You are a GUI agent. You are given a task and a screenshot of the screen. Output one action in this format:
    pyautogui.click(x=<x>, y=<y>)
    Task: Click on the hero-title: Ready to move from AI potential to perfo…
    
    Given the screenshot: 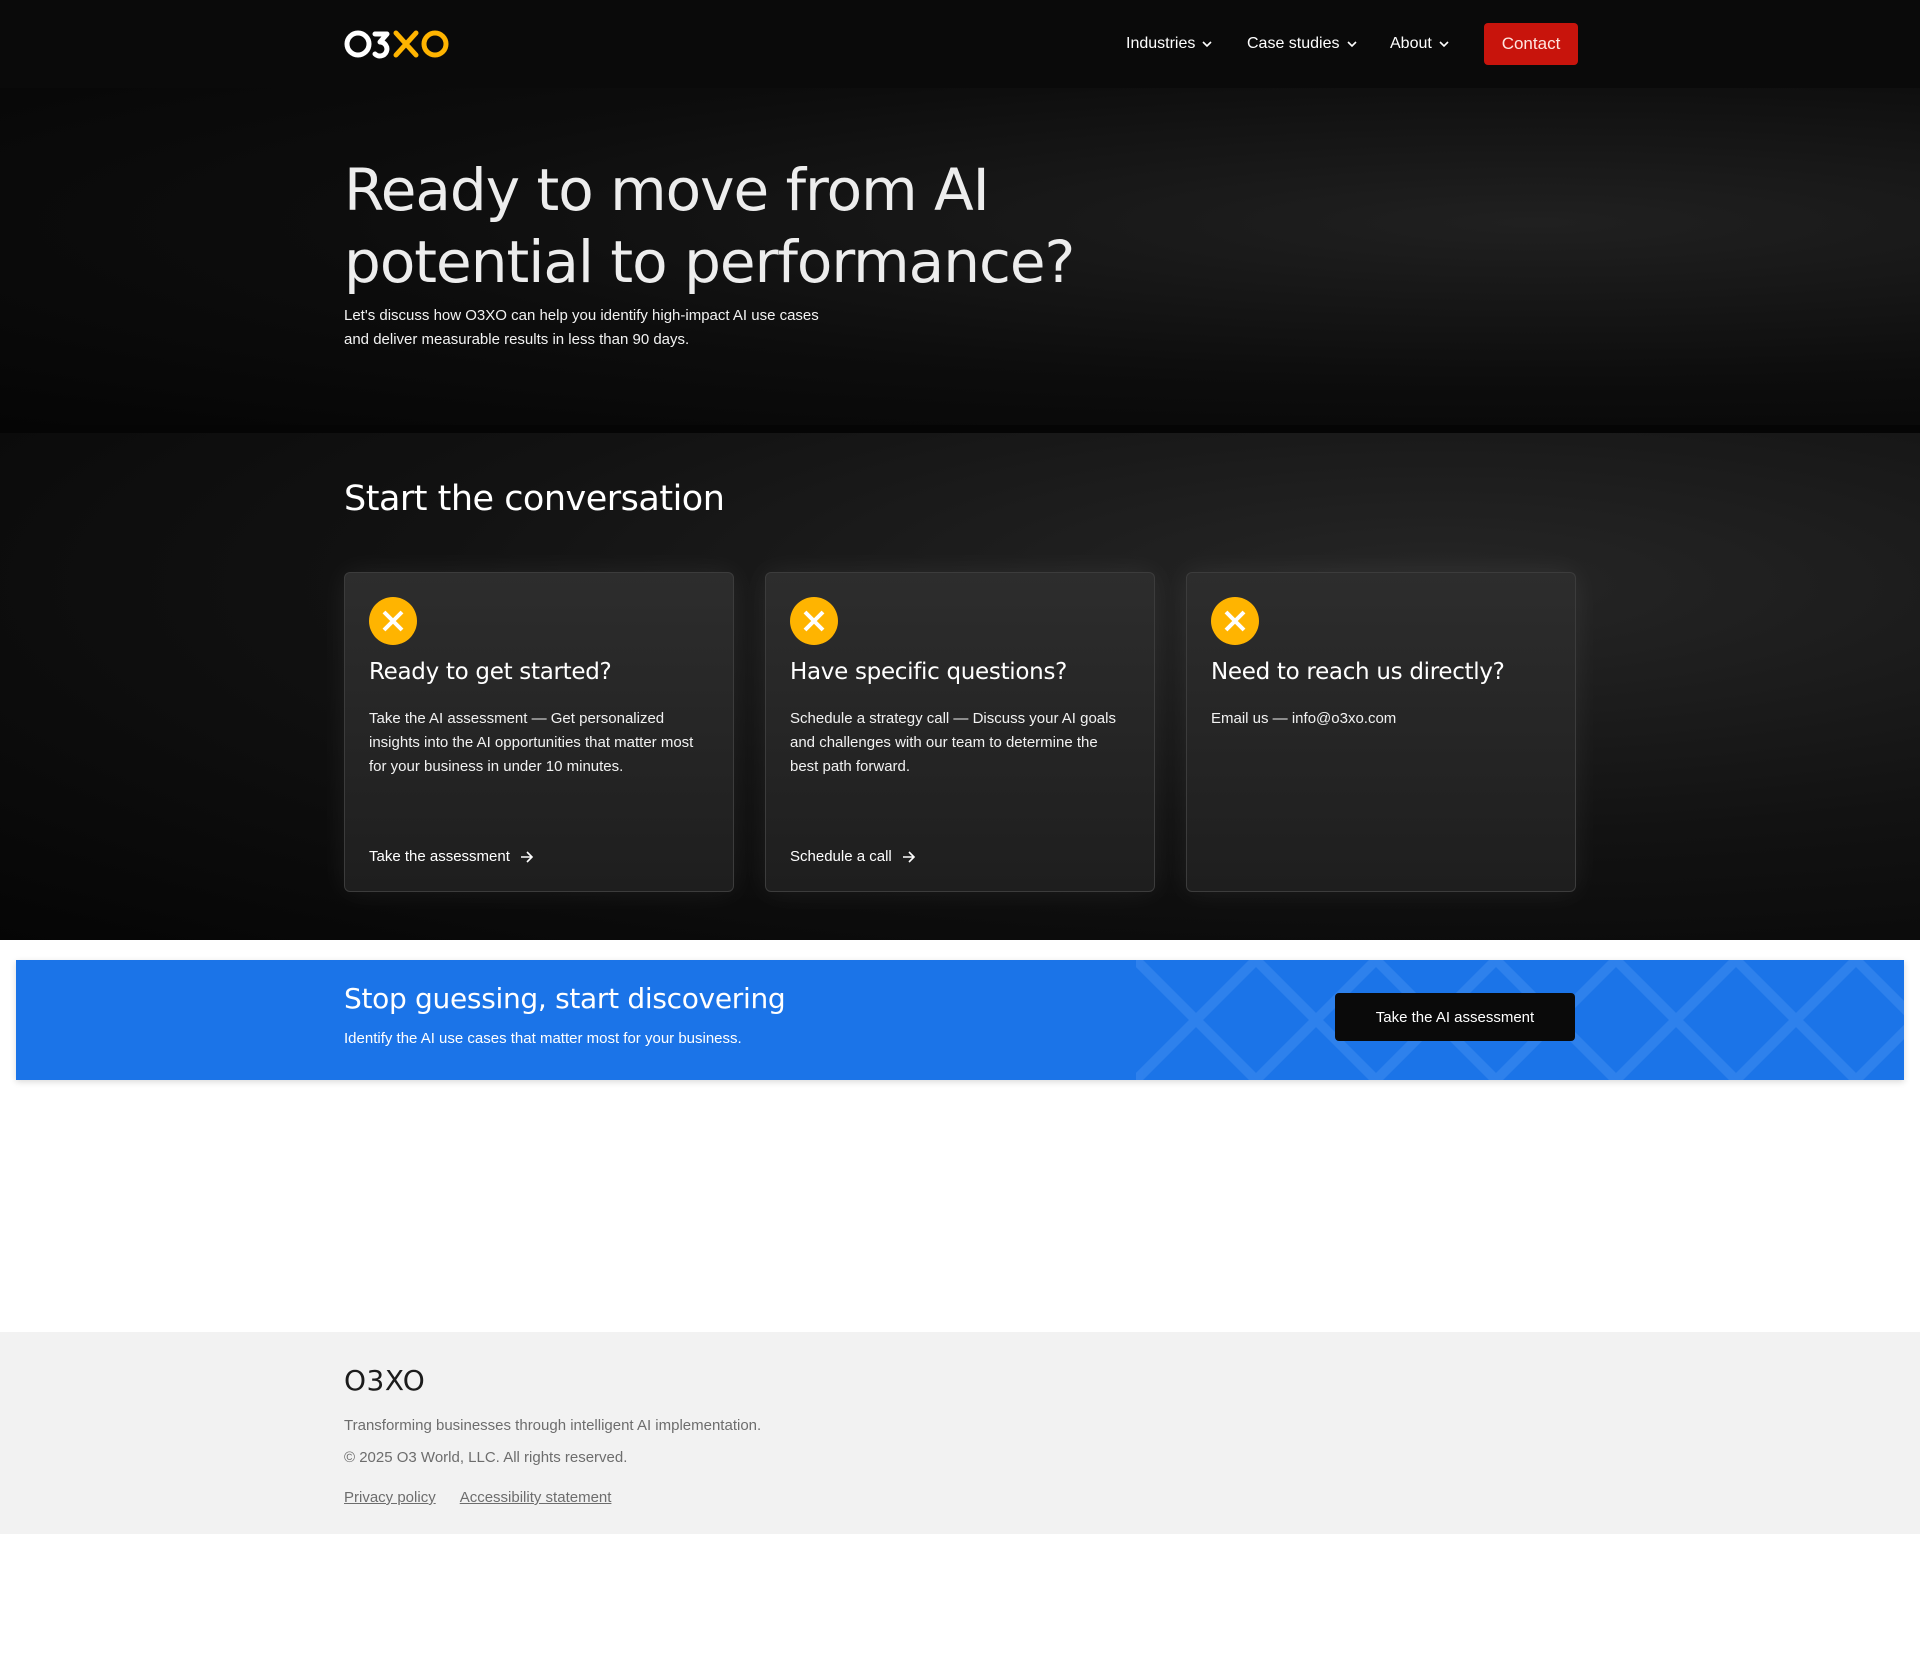 What is the action you would take?
    pyautogui.click(x=709, y=226)
    